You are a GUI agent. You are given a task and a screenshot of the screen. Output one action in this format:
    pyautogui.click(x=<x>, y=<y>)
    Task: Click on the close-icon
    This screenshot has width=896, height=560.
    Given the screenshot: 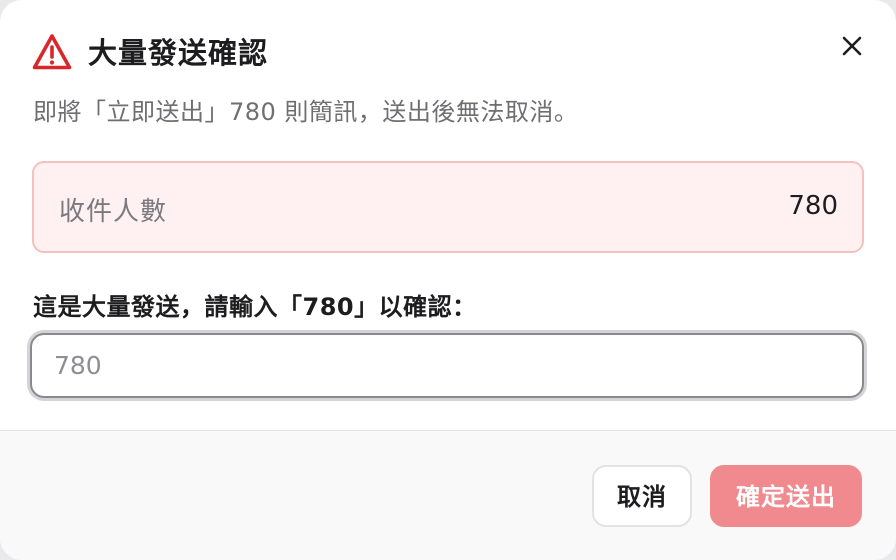 What is the action you would take?
    pyautogui.click(x=852, y=46)
    